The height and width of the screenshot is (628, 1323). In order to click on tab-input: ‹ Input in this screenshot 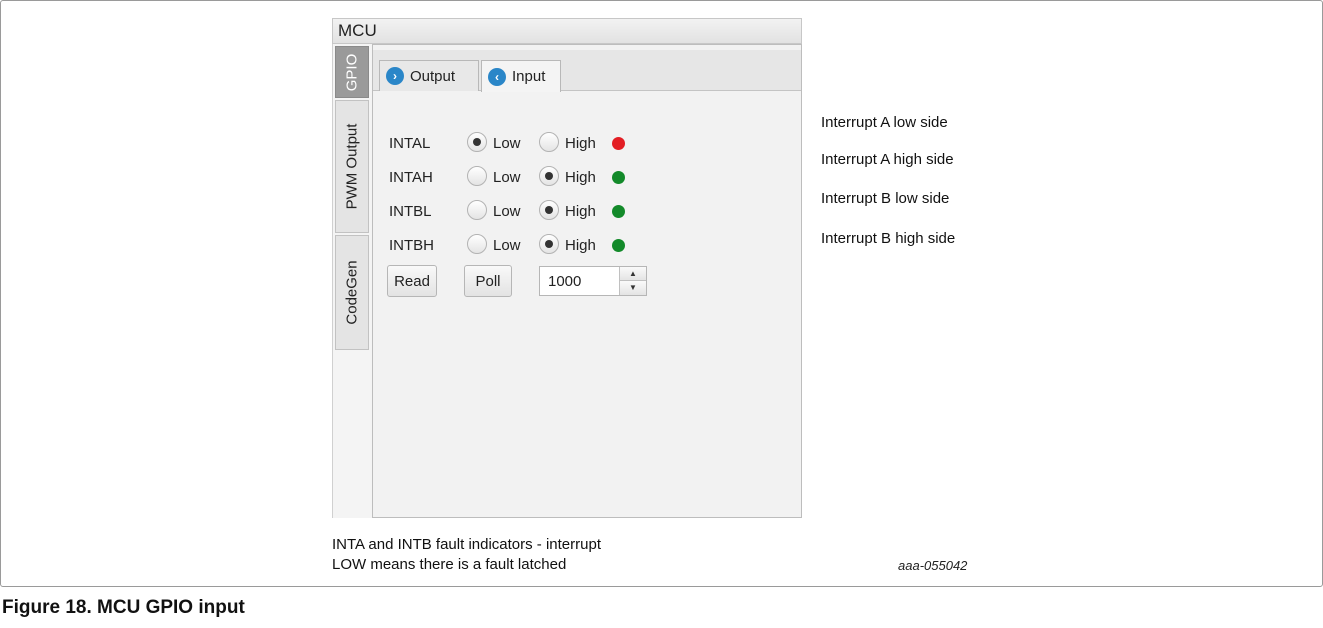, I will do `click(521, 76)`.